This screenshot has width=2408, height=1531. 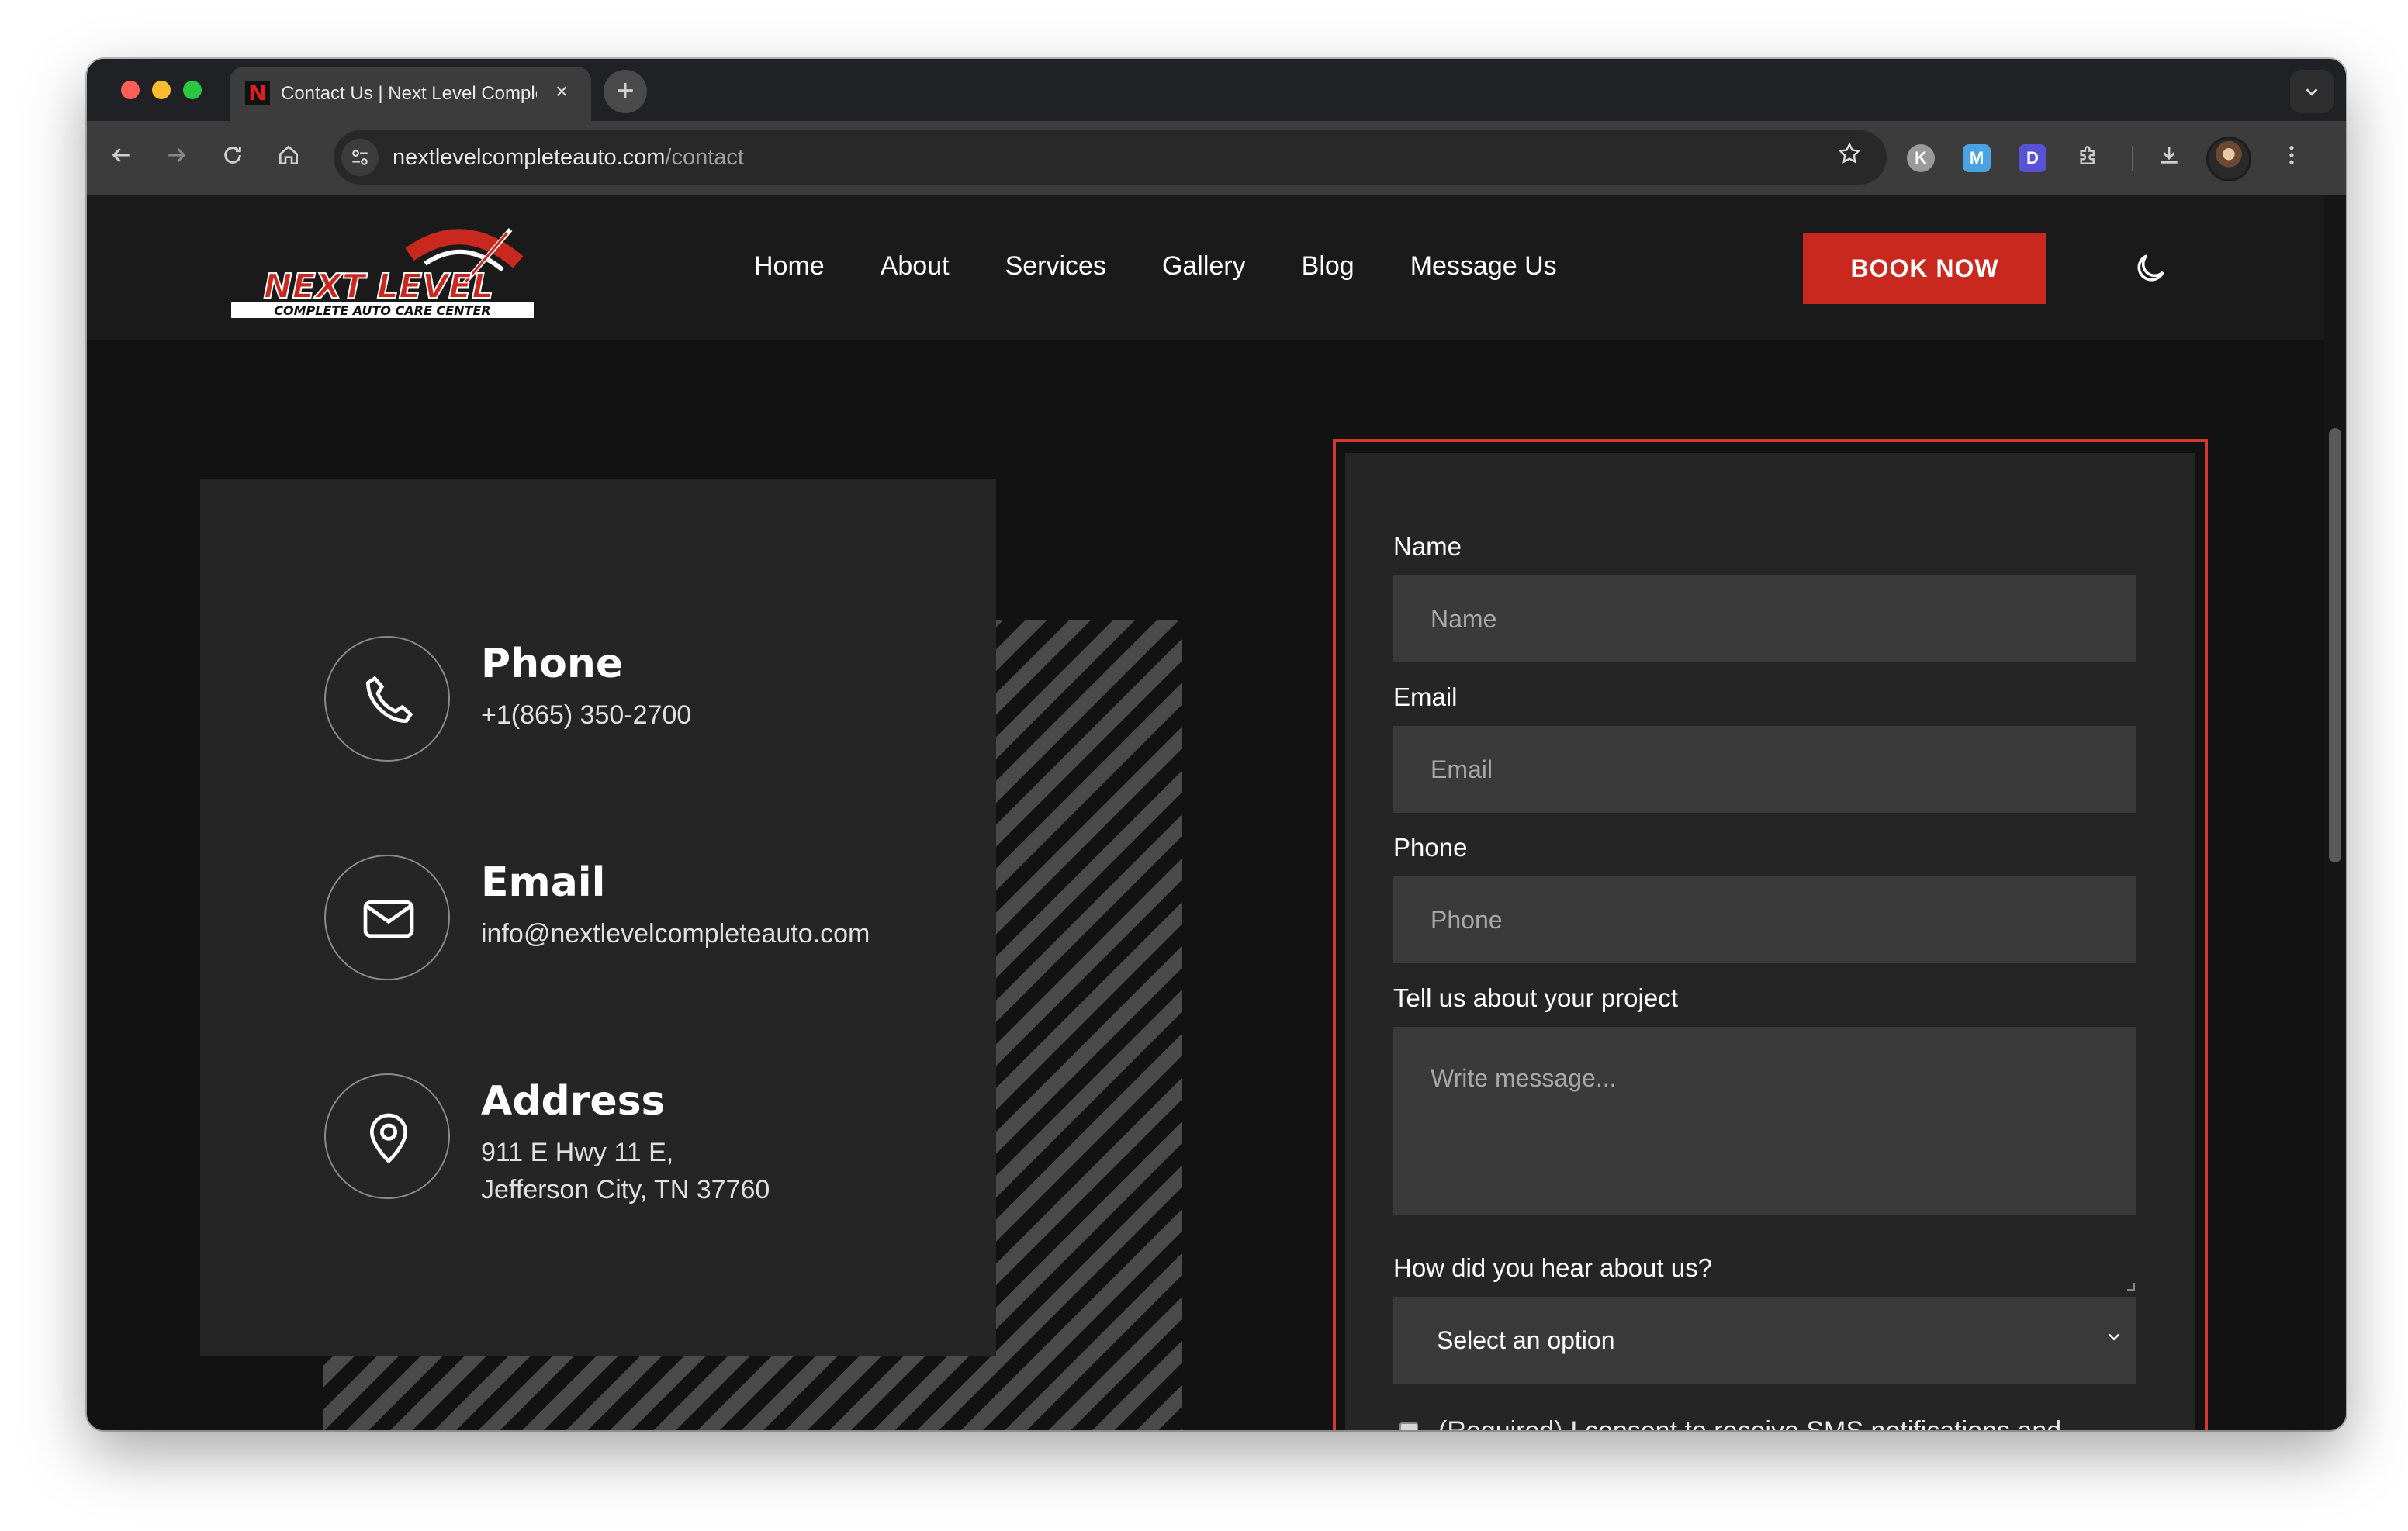 I want to click on contact-email-row: Email info@nextlevelcompleteauto.com, so click(x=642, y=921).